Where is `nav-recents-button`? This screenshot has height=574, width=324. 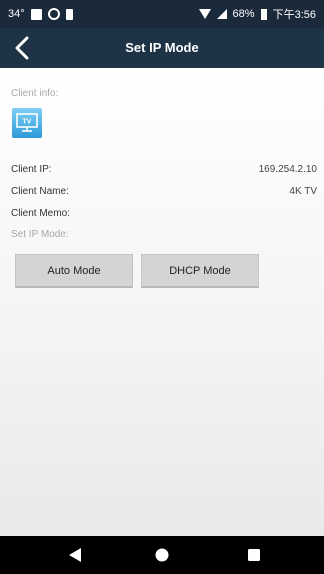 nav-recents-button is located at coordinates (254, 555).